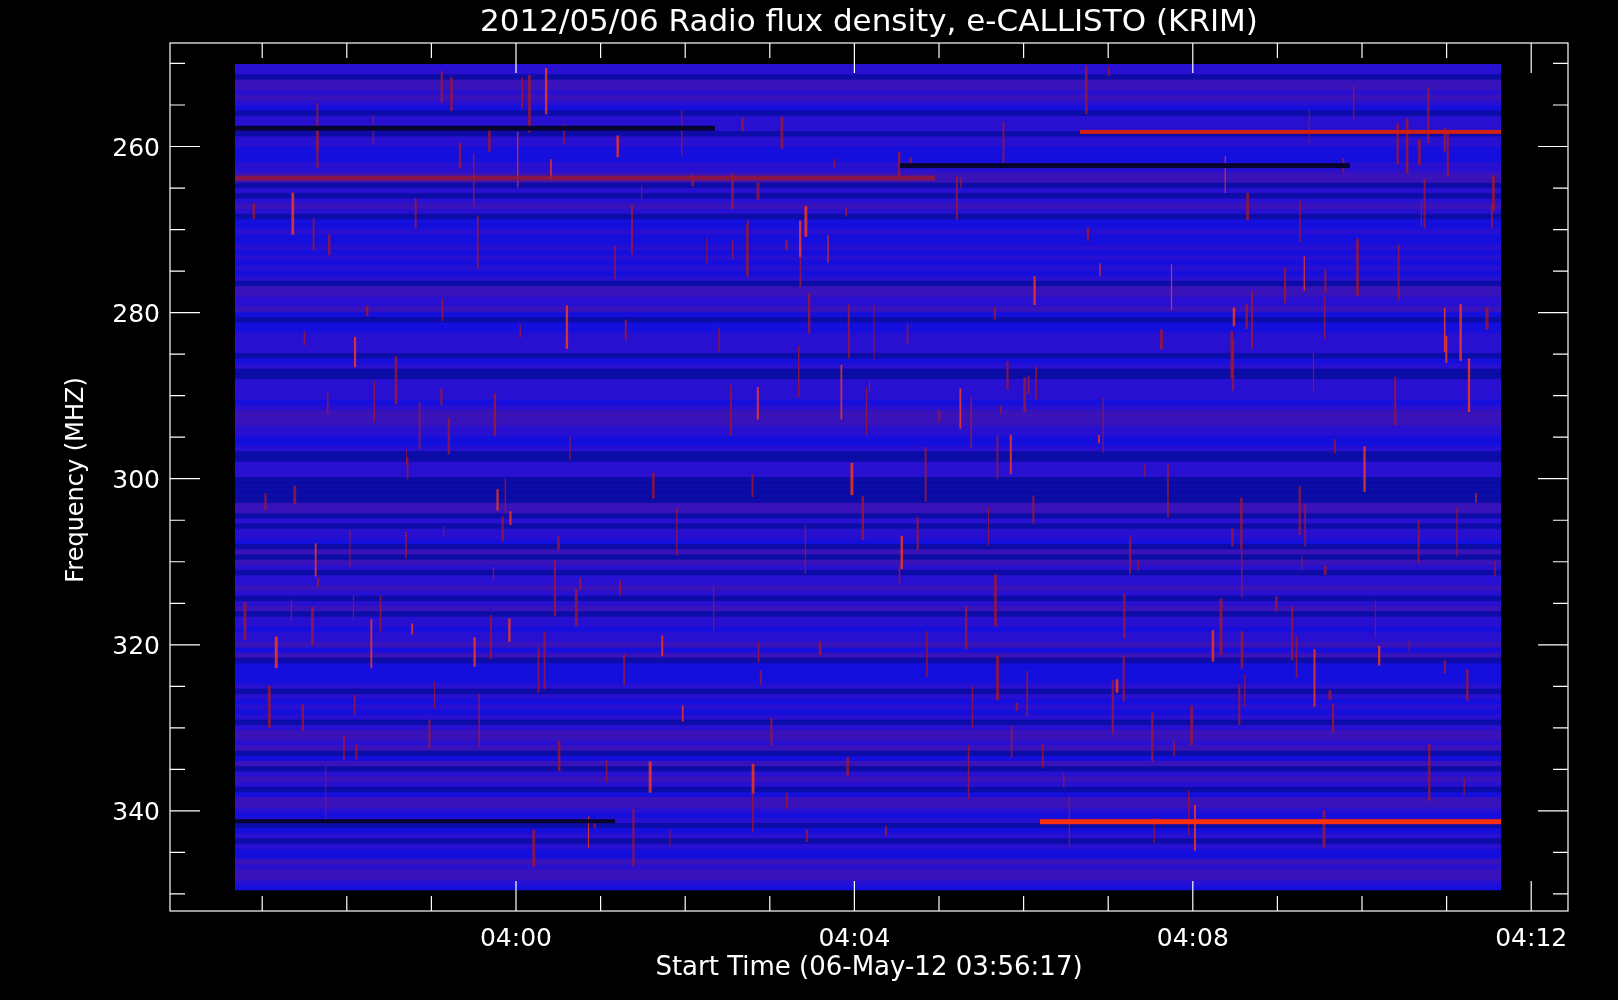 This screenshot has width=1618, height=1000. Describe the element at coordinates (854, 937) in the screenshot. I see `tick-label: 04:04` at that location.